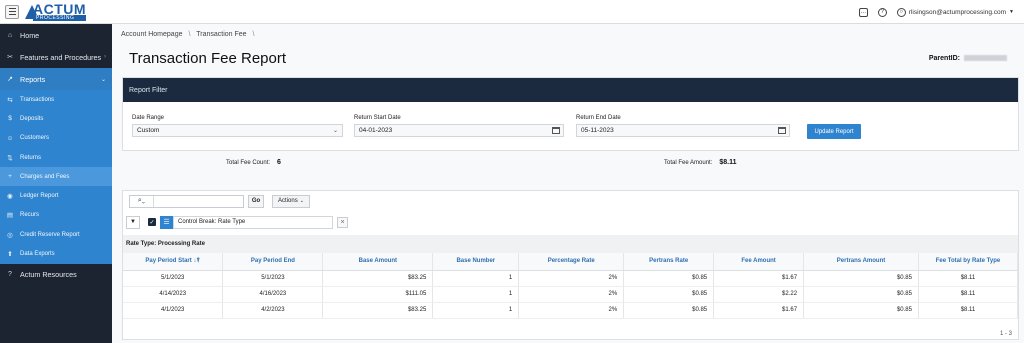 The image size is (1024, 343). I want to click on sidebar-item-label: Home, so click(30, 35).